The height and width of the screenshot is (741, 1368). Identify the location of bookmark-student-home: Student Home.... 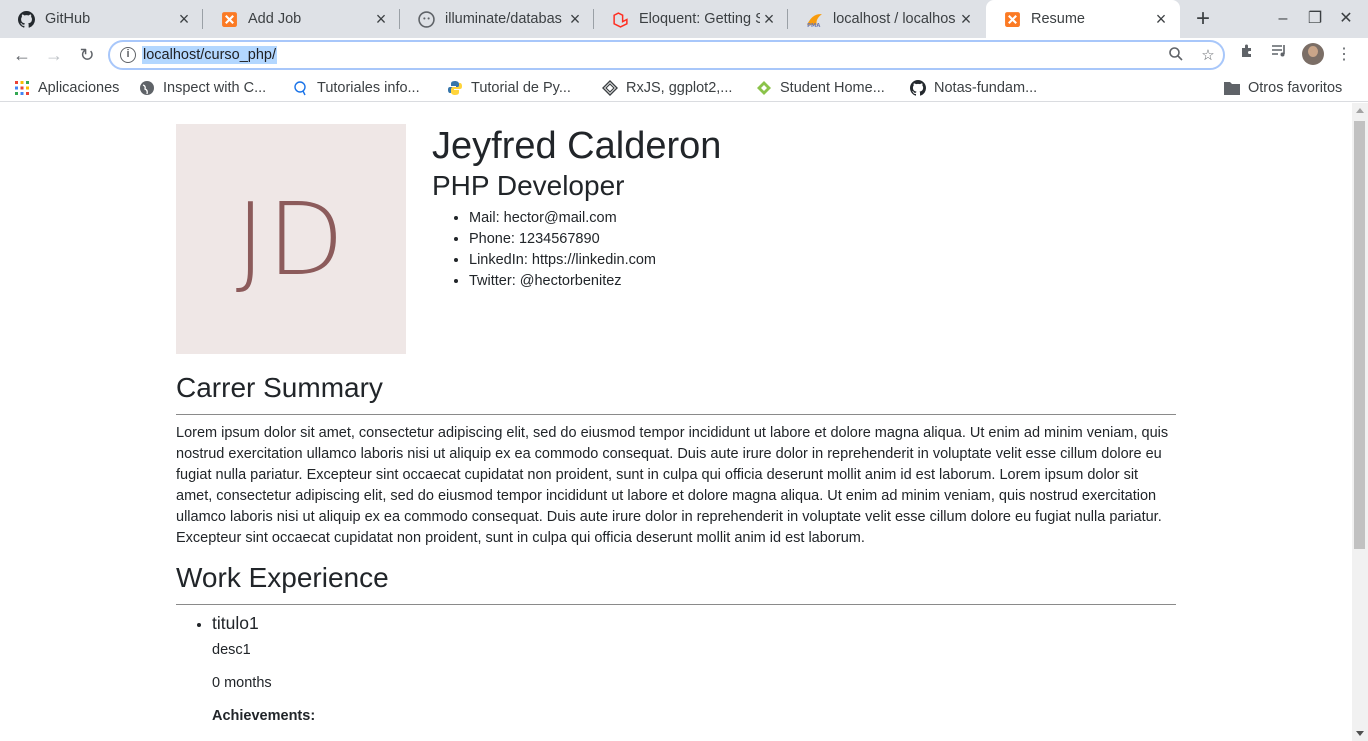
(820, 88).